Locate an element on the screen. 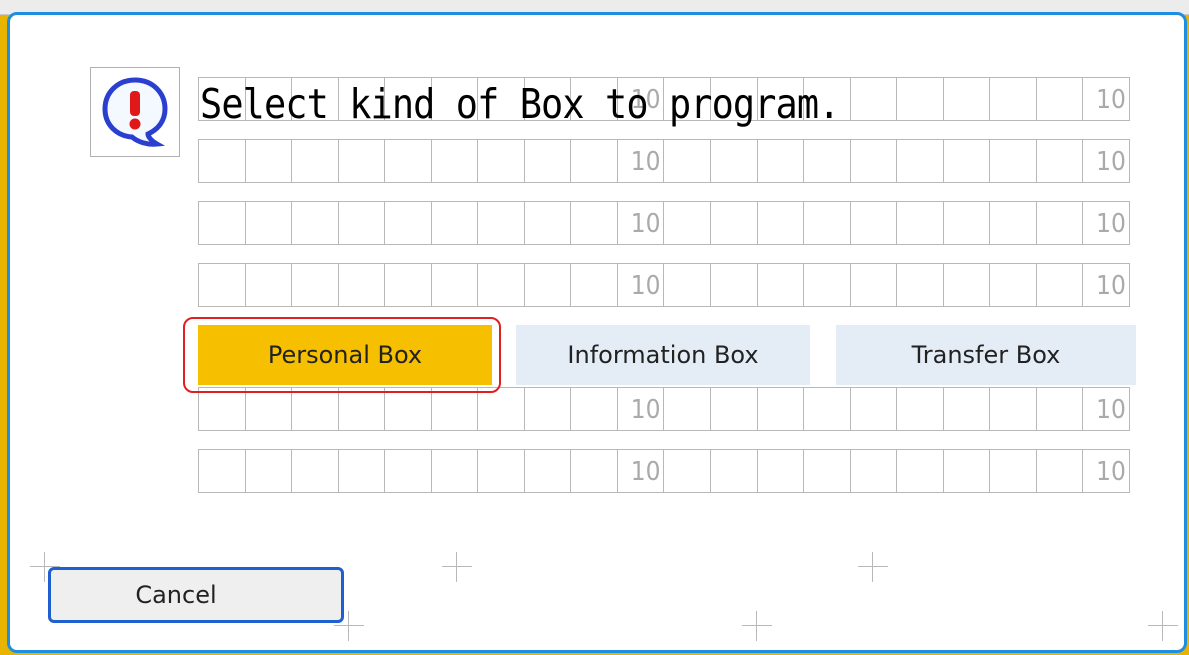 The width and height of the screenshot is (1189, 655). information-box-button: Information Box is located at coordinates (663, 355).